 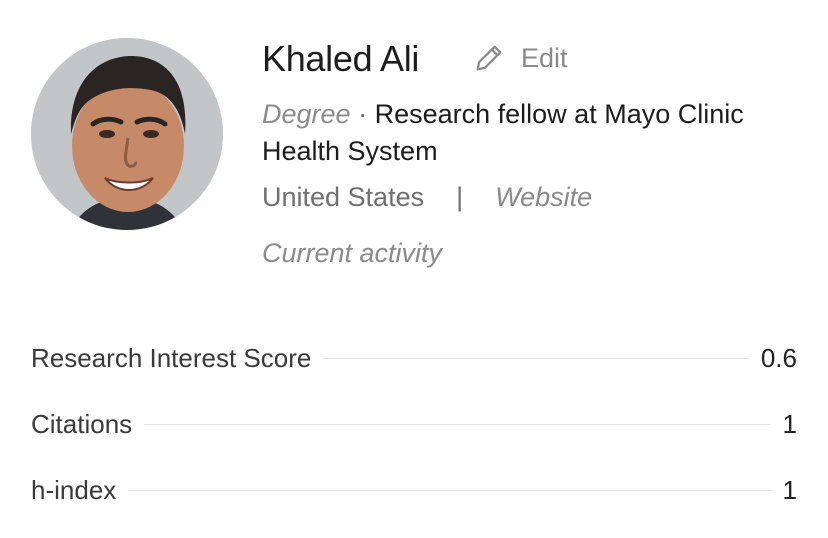 I want to click on stat-row-citations: Citations 1, so click(x=414, y=424).